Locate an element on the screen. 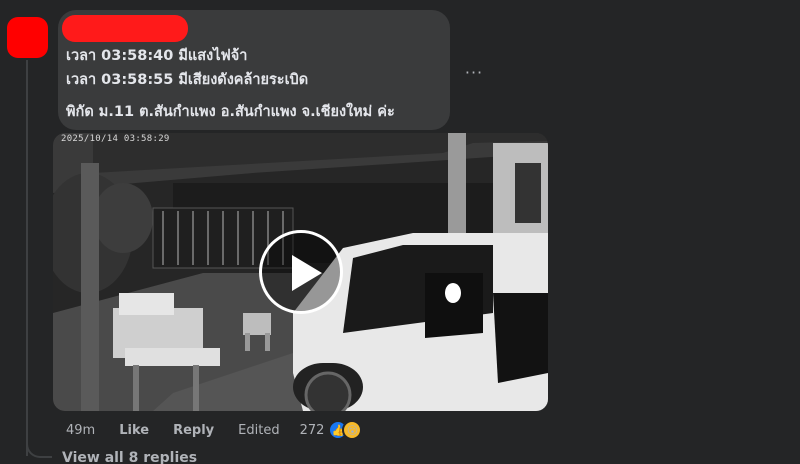 This screenshot has width=800, height=464. more-options-icon: ··· is located at coordinates (474, 72).